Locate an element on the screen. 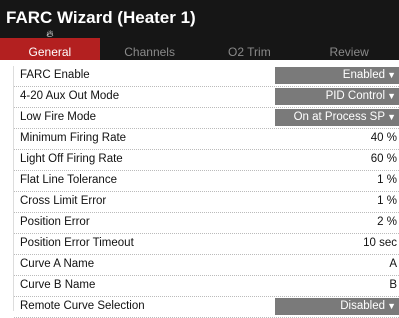 The image size is (399, 318). tab-review: Review is located at coordinates (349, 49).